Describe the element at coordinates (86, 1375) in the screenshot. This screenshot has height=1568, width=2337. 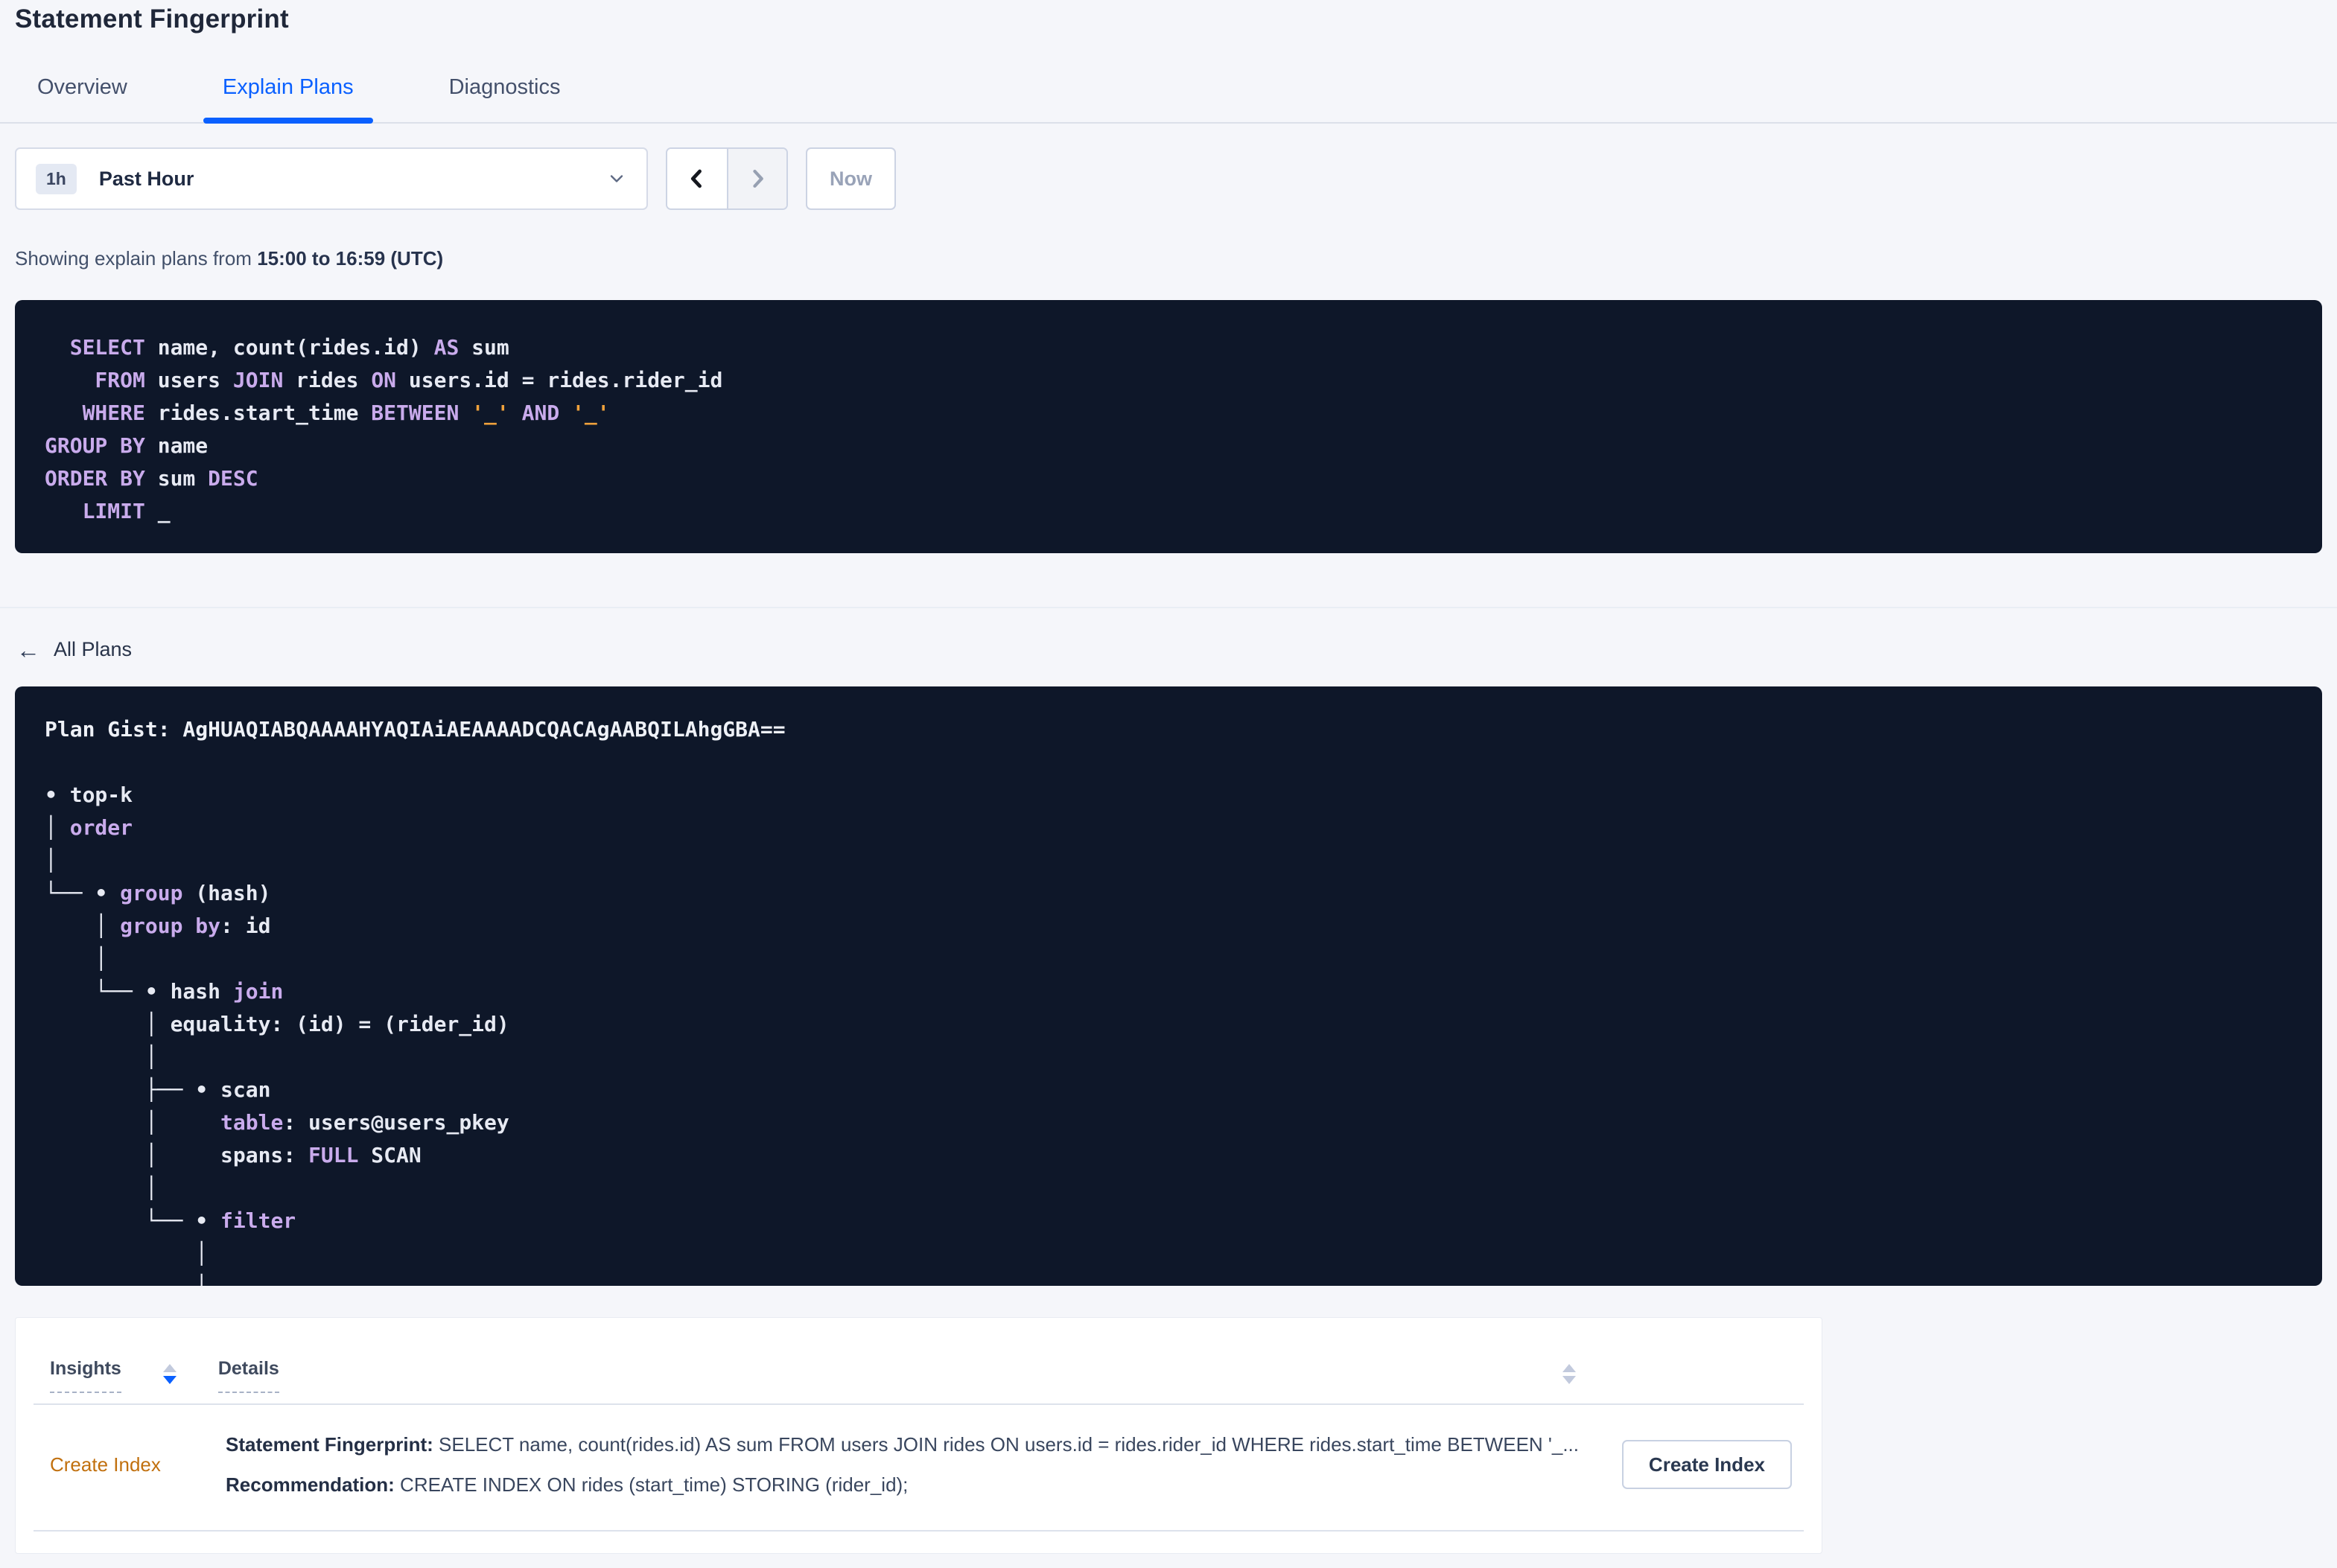
I see `column-header-insights: Insights` at that location.